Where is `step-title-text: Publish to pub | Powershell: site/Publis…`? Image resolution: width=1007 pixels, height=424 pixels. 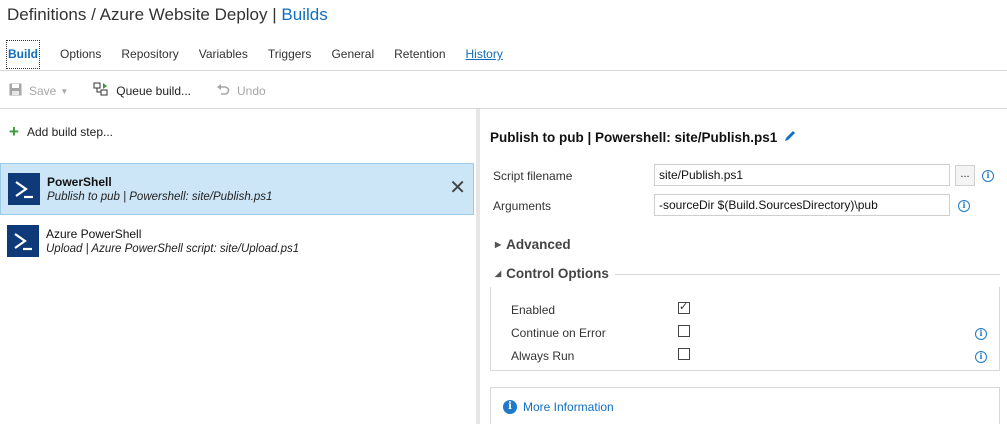 step-title-text: Publish to pub | Powershell: site/Publis… is located at coordinates (634, 137).